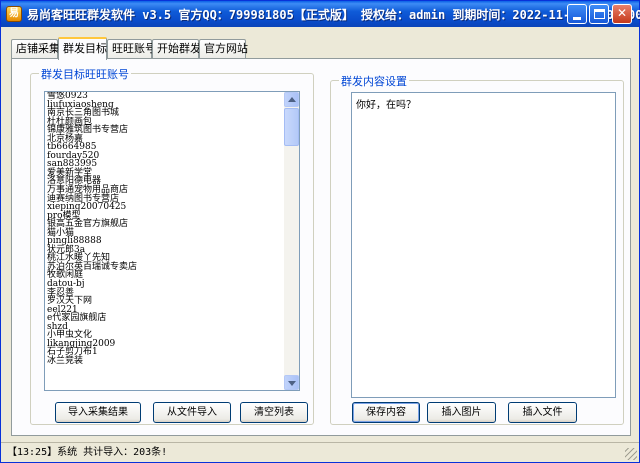  Describe the element at coordinates (386, 412) in the screenshot. I see `save-content-button: 保存内容` at that location.